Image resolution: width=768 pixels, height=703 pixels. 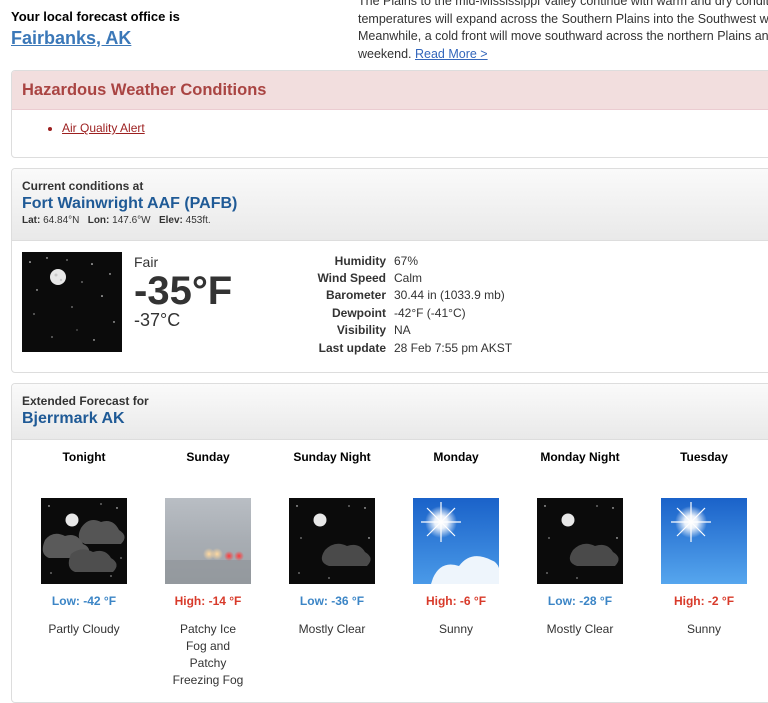 I want to click on detail-row: Last update 28 Feb 7:55 pm AKST, so click(x=408, y=347).